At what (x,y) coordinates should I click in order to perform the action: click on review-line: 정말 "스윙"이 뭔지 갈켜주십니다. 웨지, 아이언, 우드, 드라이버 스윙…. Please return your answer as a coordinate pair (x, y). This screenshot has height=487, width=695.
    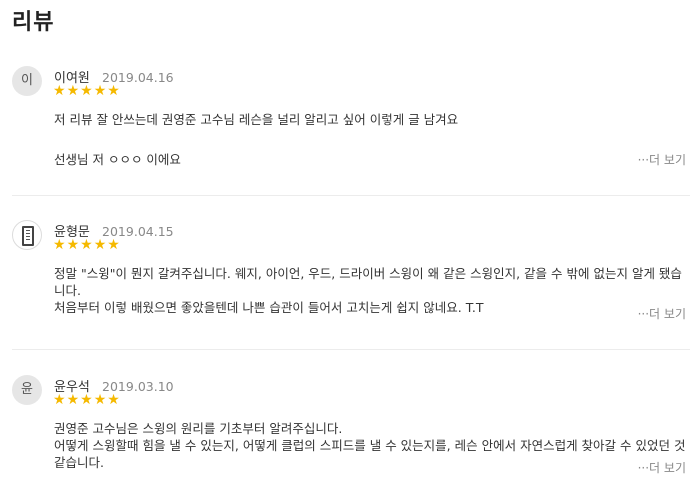
    Looking at the image, I should click on (368, 282).